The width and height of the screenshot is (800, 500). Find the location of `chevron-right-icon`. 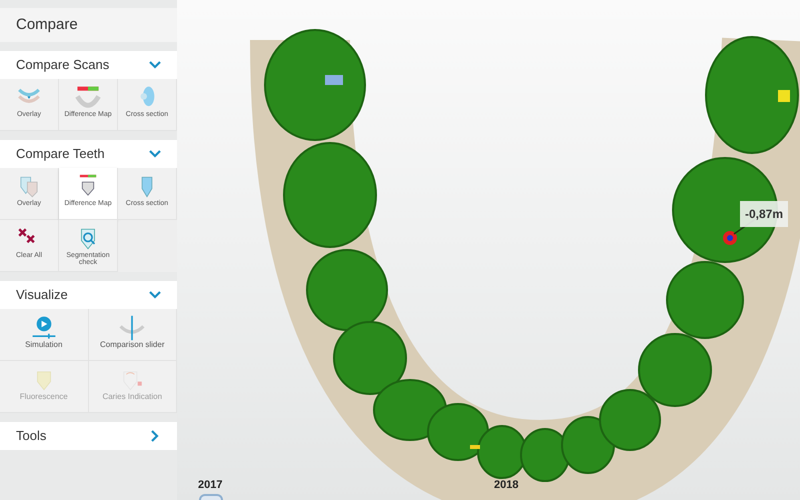

chevron-right-icon is located at coordinates (155, 436).